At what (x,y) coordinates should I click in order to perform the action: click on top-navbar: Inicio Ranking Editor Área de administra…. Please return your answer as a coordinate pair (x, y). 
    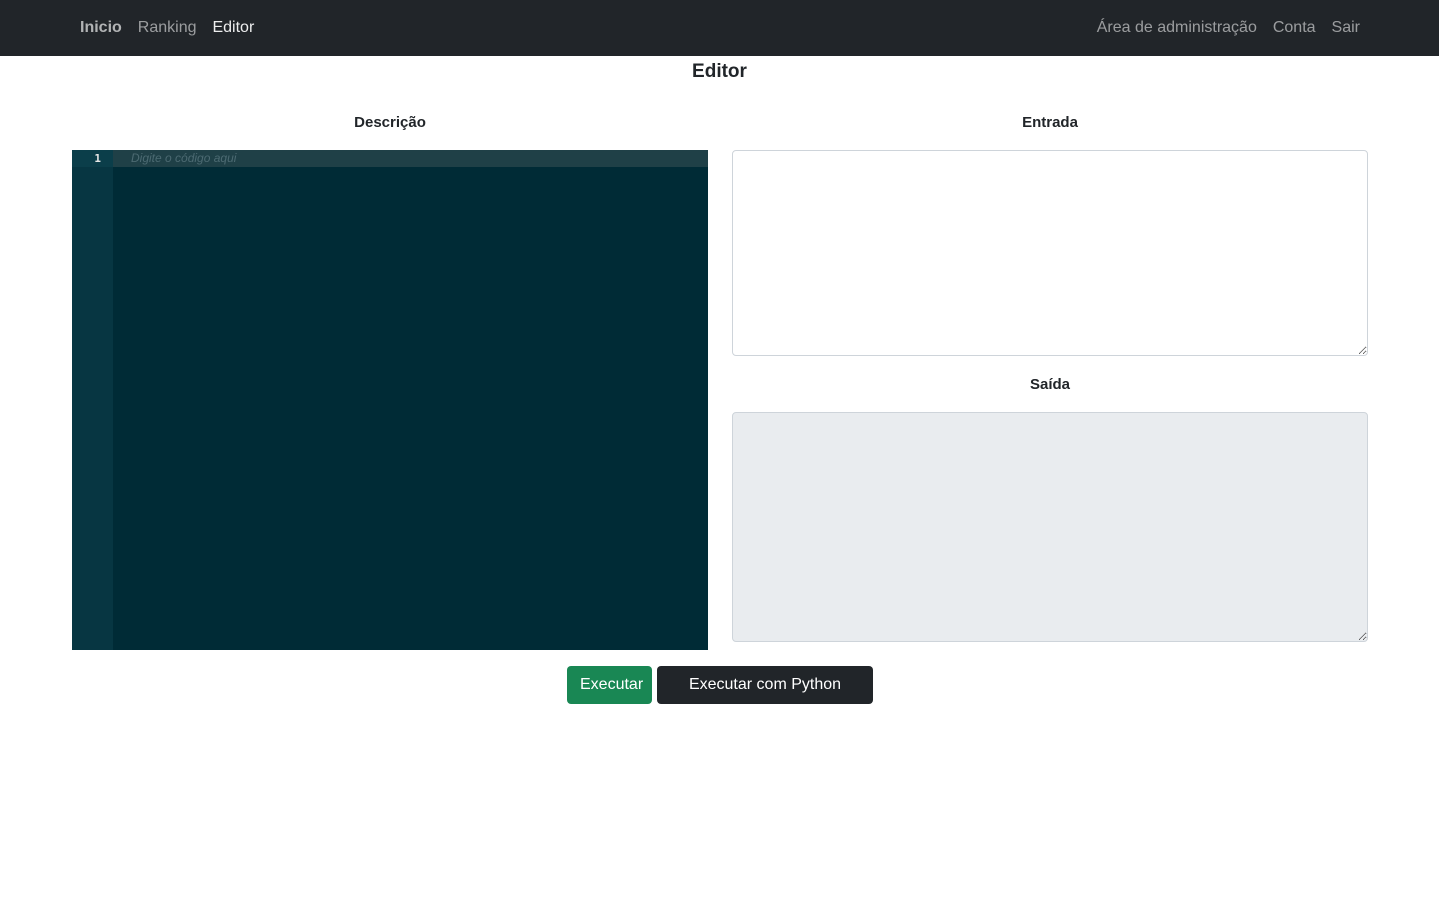
    Looking at the image, I should click on (719, 28).